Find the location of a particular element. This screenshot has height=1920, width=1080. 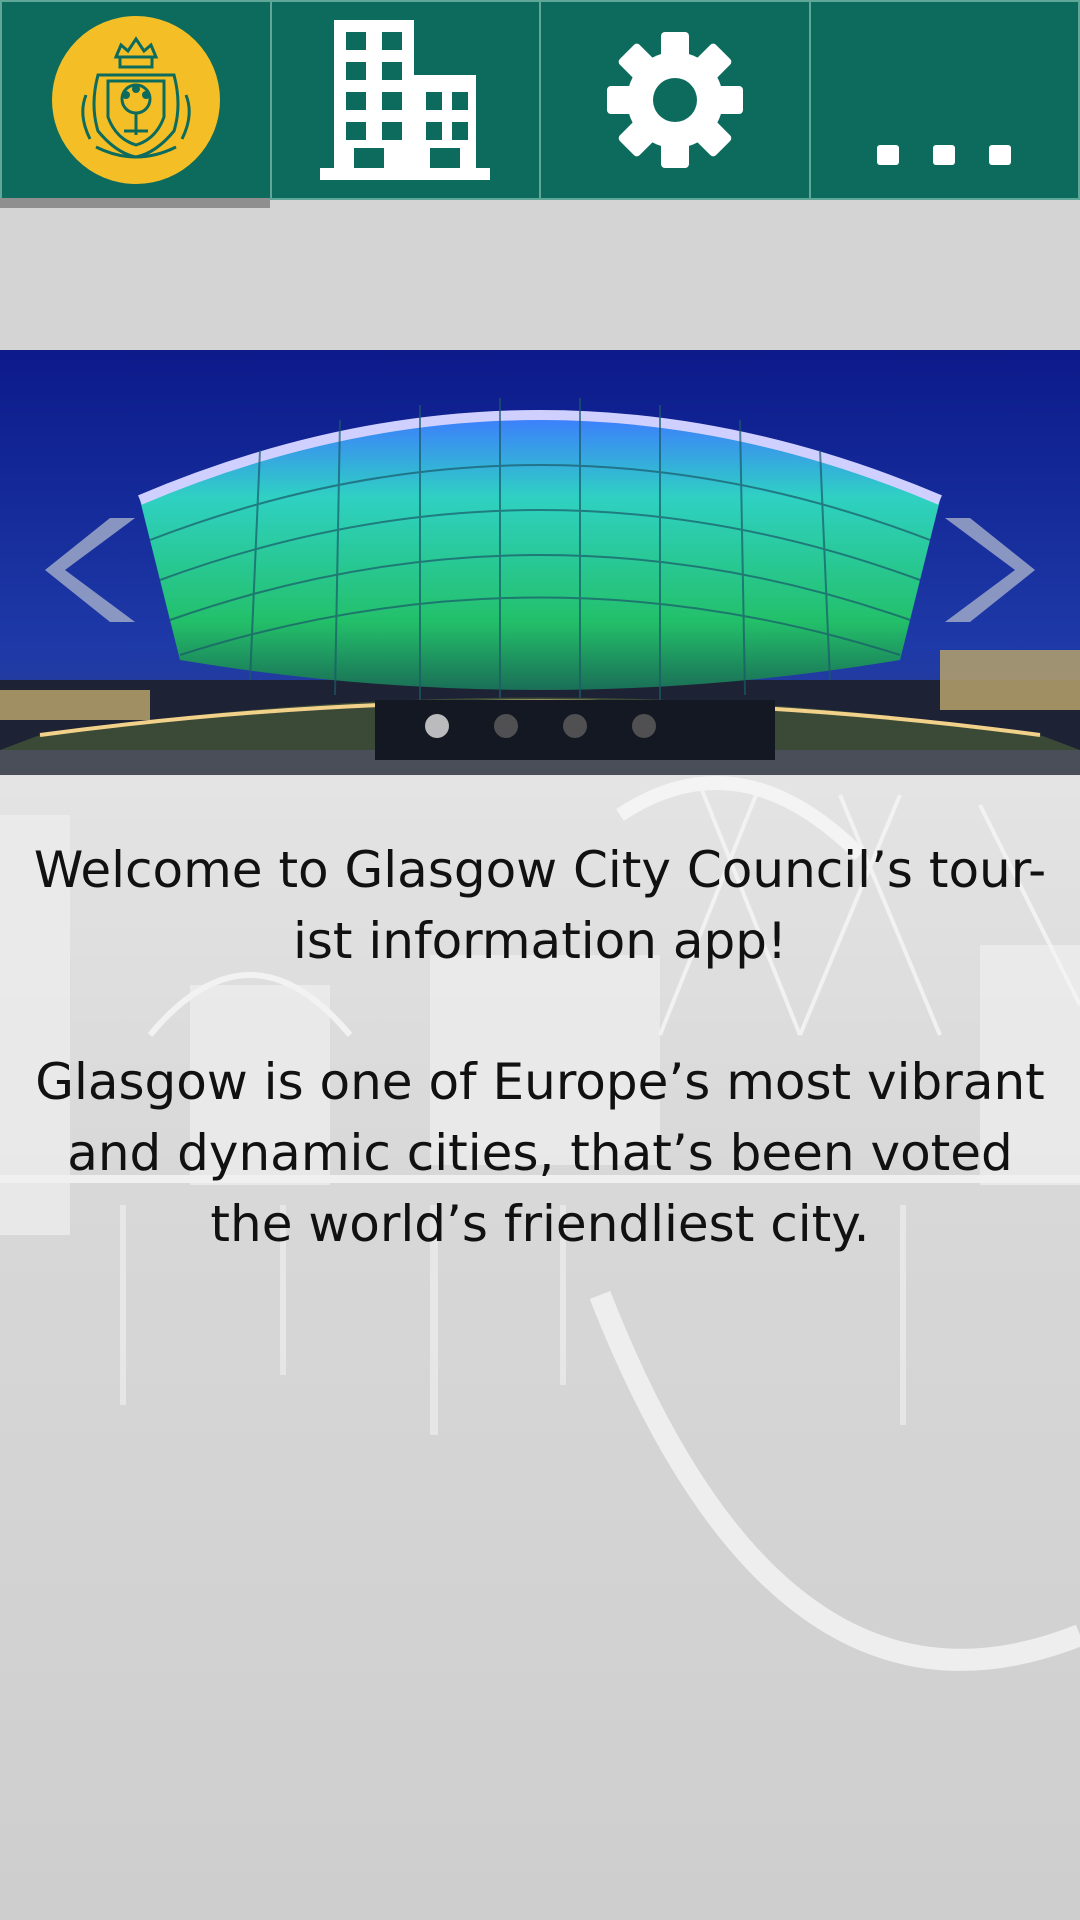

active-tab-indicator is located at coordinates (135, 203).